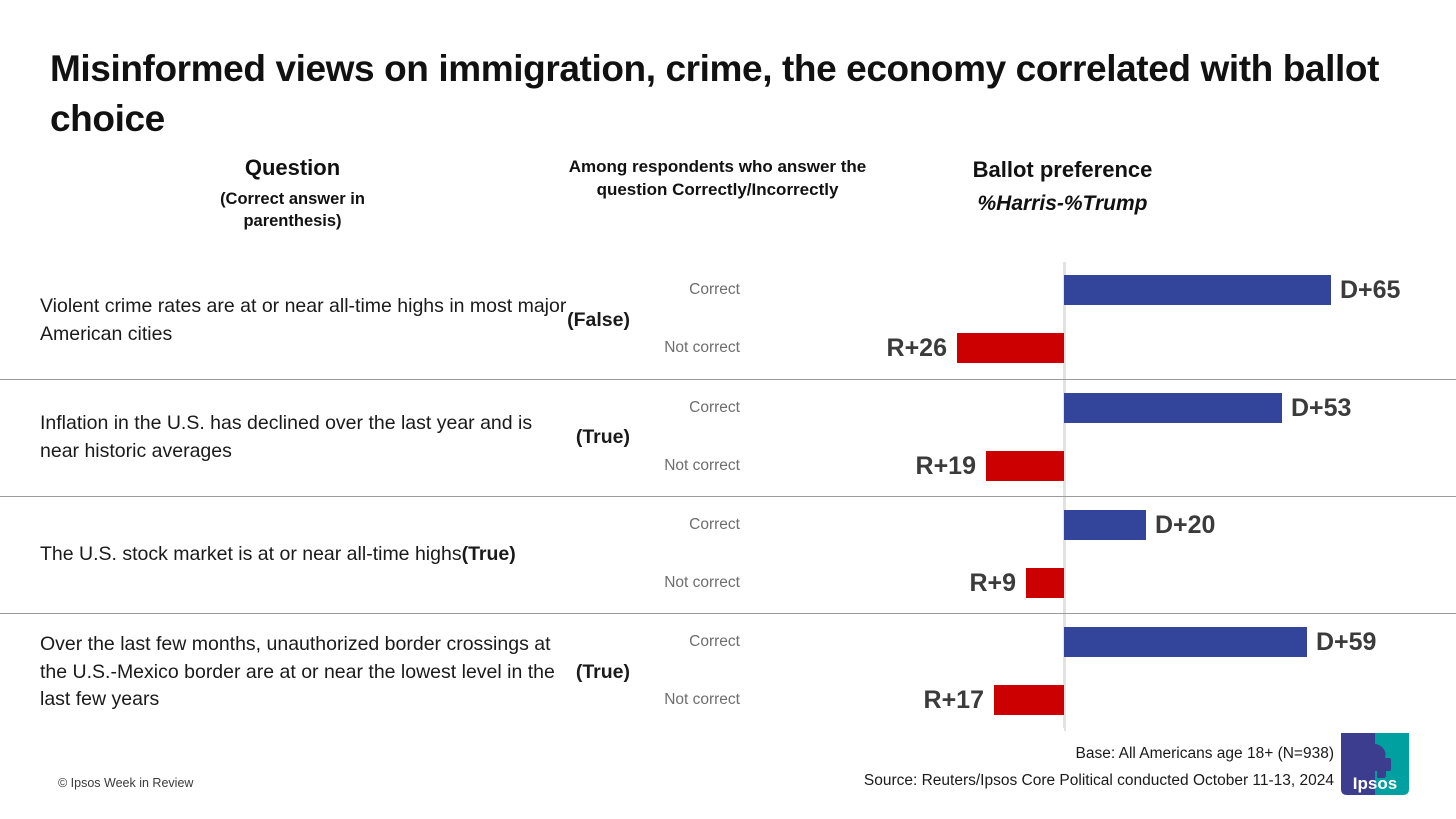 Image resolution: width=1456 pixels, height=819 pixels. Describe the element at coordinates (1098, 348) in the screenshot. I see `bar-track-not-correct: R+26` at that location.